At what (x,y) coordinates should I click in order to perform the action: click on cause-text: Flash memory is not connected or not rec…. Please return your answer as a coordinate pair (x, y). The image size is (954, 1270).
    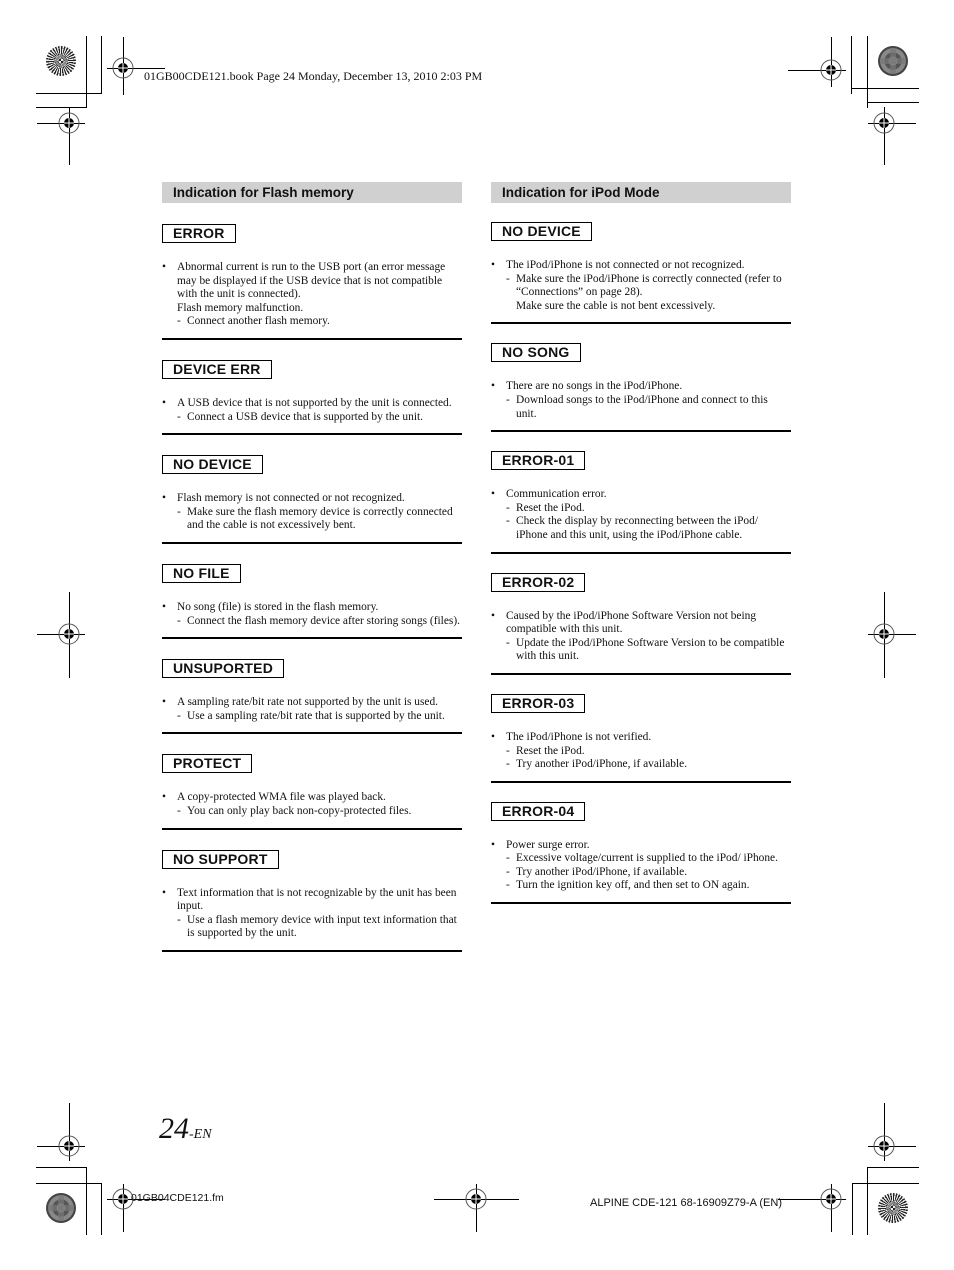
    Looking at the image, I should click on (291, 498).